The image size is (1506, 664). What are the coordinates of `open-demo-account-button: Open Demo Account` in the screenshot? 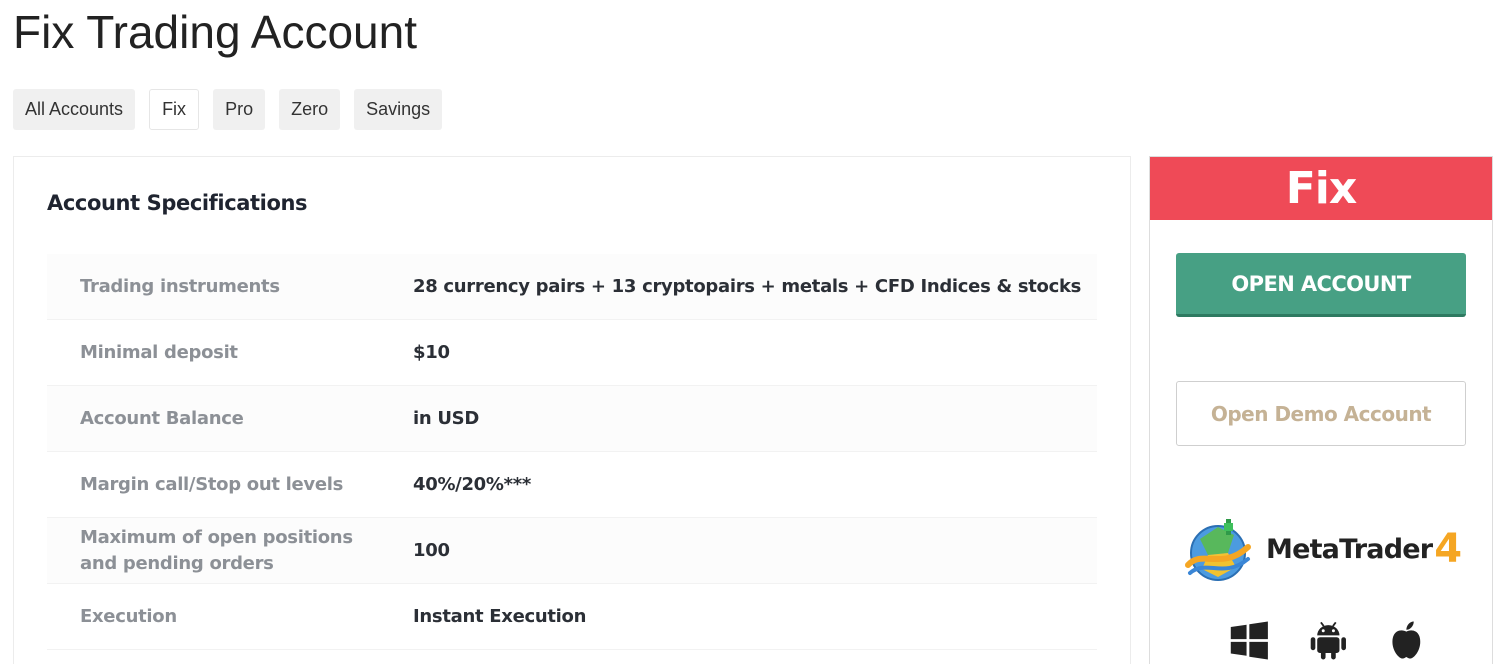 It's located at (1321, 413).